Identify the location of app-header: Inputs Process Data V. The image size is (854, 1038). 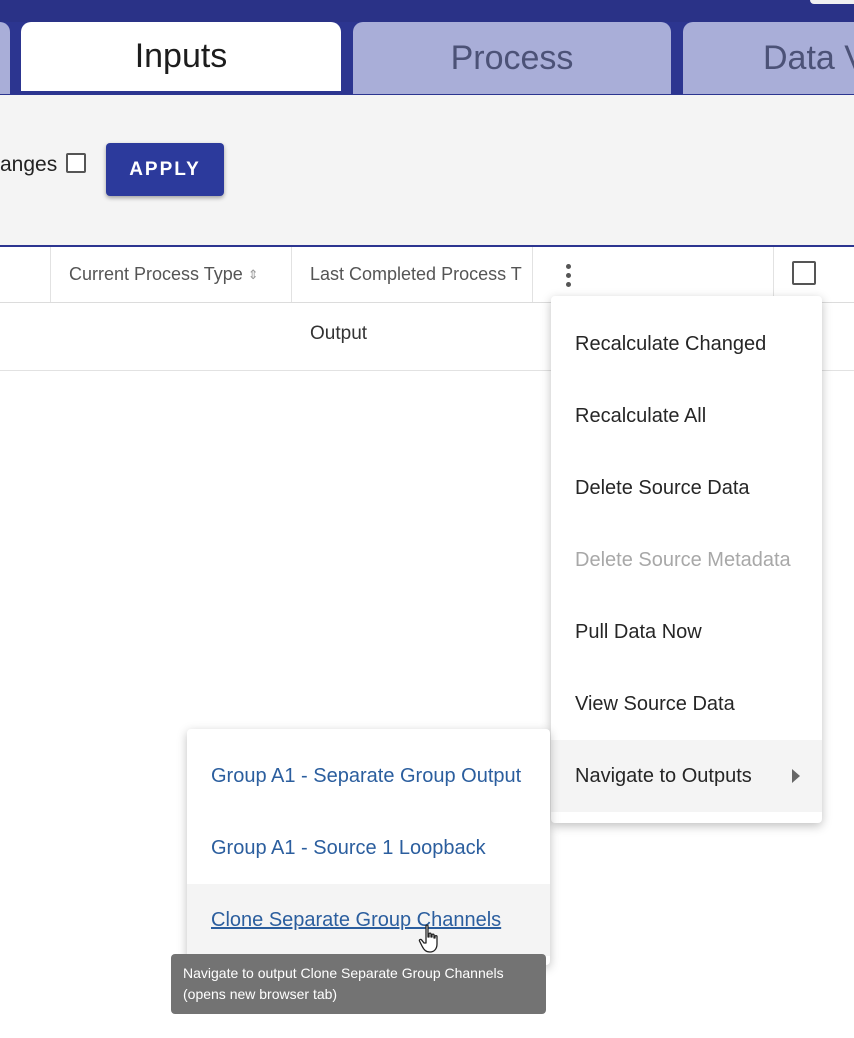
(427, 47).